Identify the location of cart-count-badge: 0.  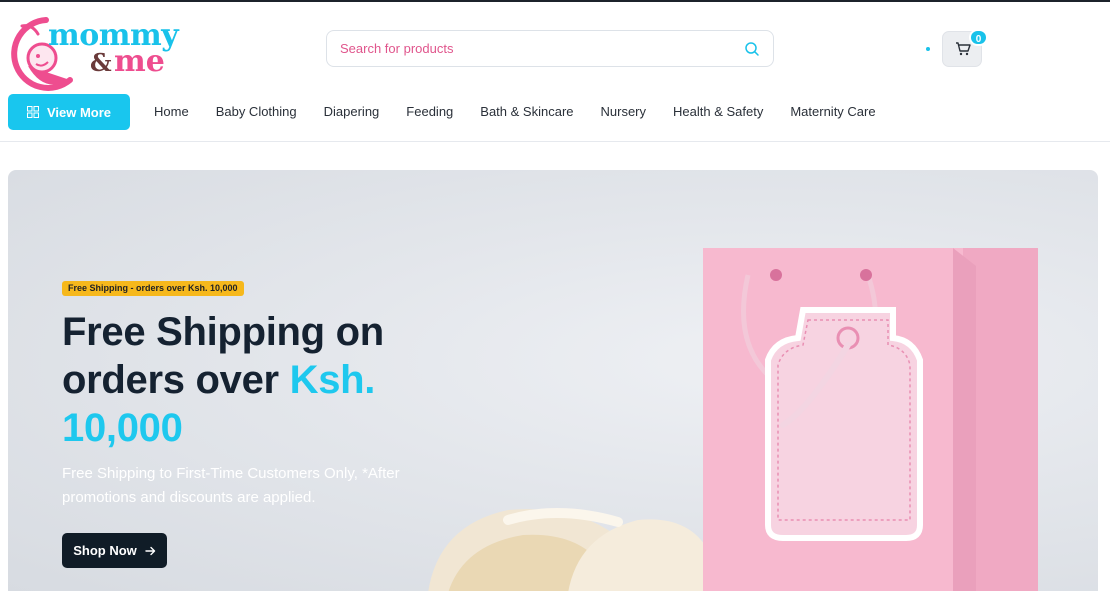
(978, 37).